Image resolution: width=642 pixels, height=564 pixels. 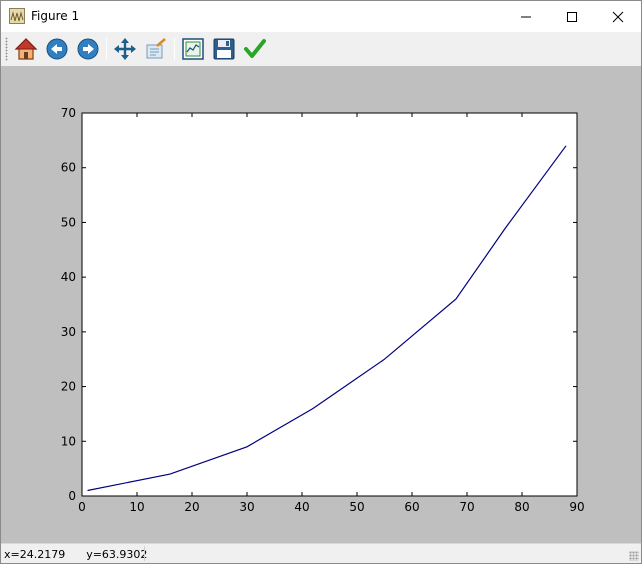 I want to click on x-tick-label: 90, so click(x=576, y=507).